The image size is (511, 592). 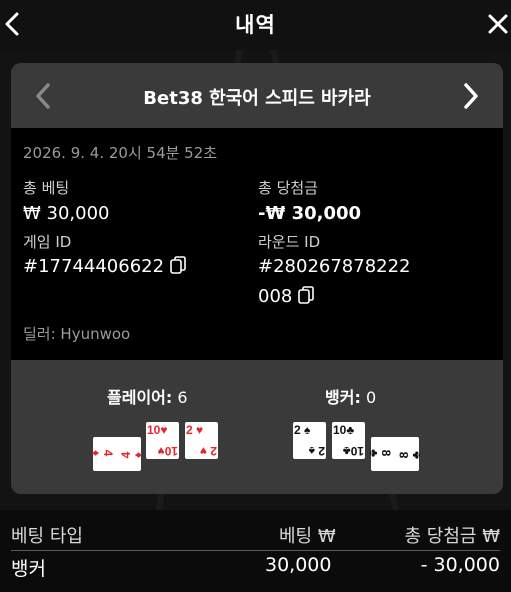 What do you see at coordinates (28, 569) in the screenshot?
I see `row-bet-type: 뱅커` at bounding box center [28, 569].